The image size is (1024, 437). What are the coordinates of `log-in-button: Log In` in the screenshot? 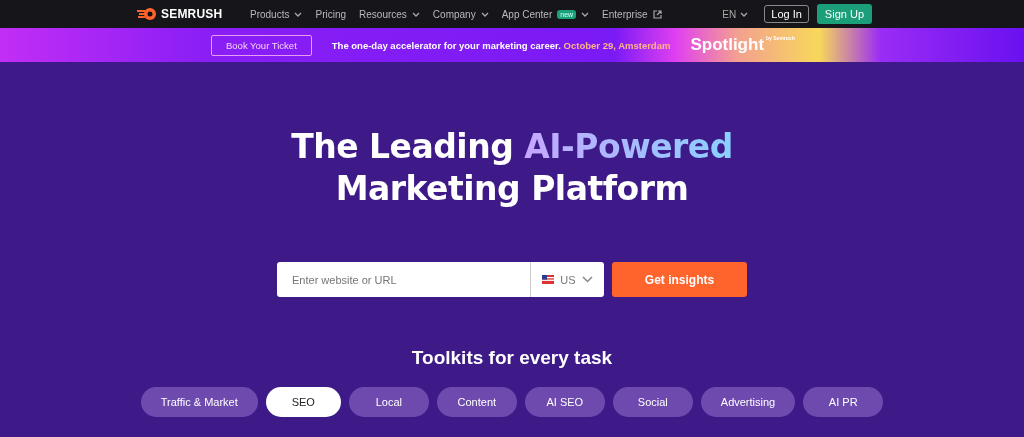 It's located at (786, 14).